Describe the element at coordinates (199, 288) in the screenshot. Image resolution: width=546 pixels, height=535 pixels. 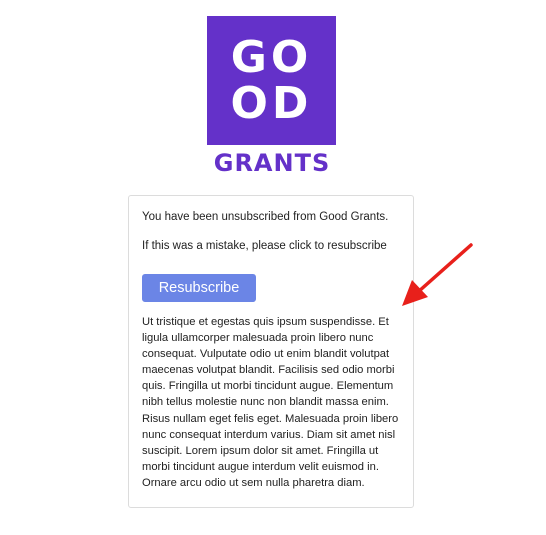
I see `resubscribe-button: Resubscribe` at that location.